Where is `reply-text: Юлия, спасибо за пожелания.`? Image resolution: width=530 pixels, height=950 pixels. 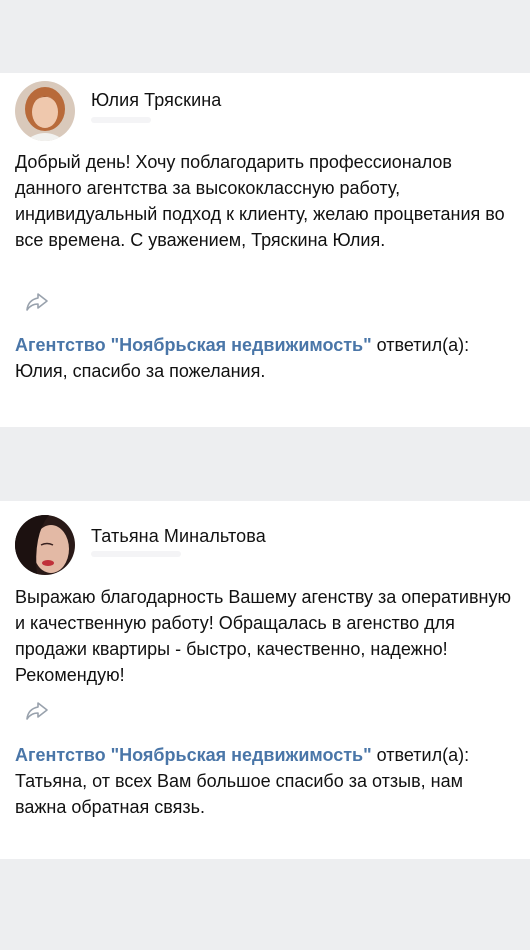
reply-text: Юлия, спасибо за пожелания. is located at coordinates (140, 371).